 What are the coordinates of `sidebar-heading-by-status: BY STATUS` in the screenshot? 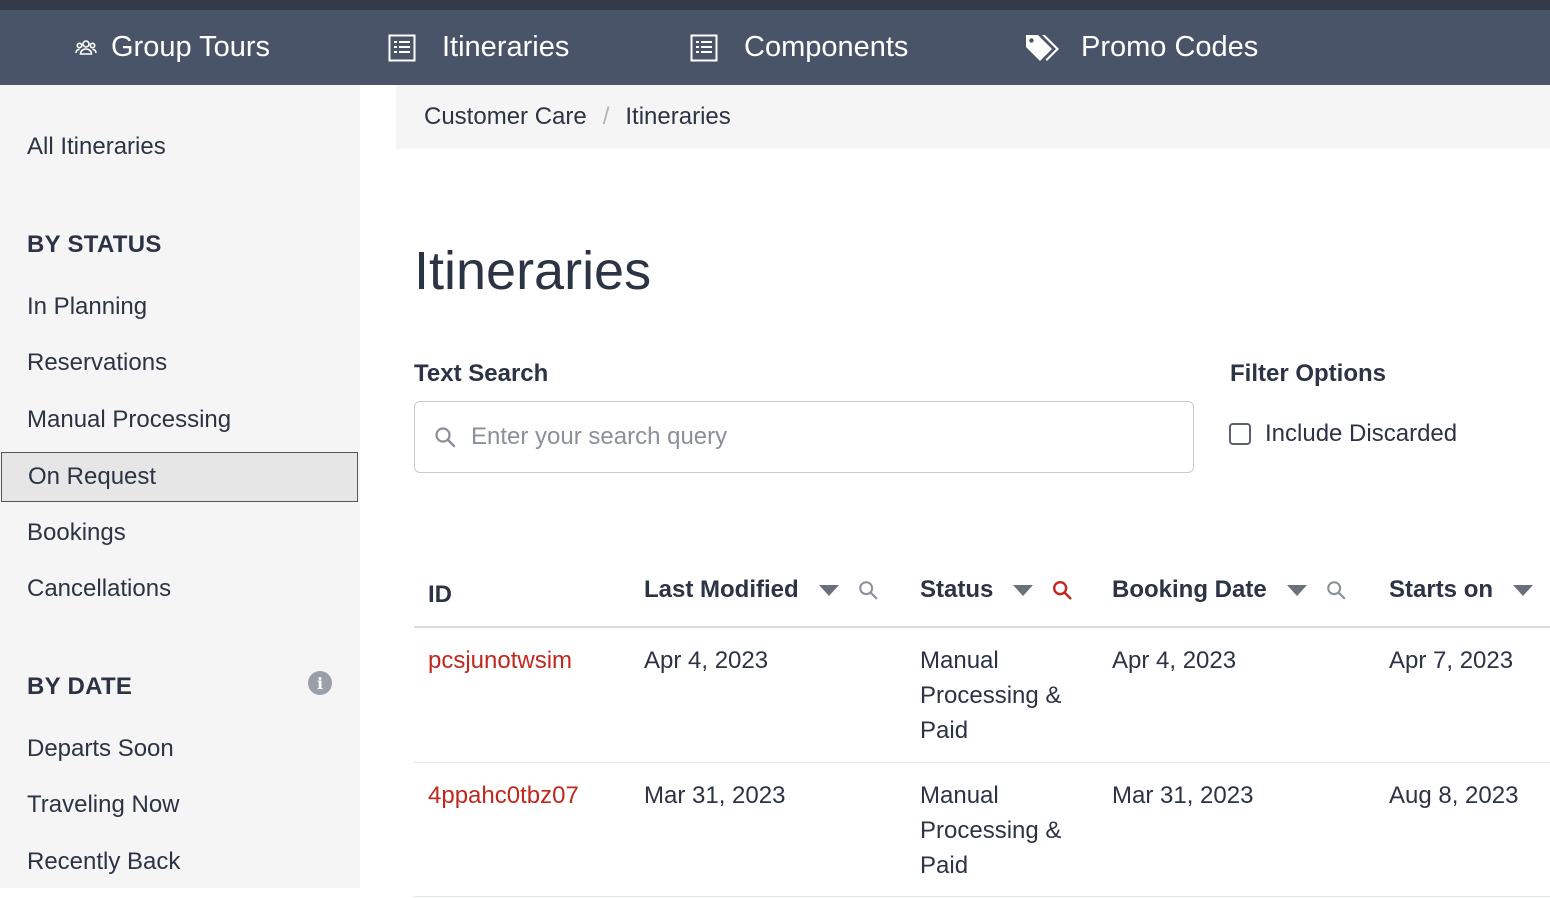 It's located at (94, 244).